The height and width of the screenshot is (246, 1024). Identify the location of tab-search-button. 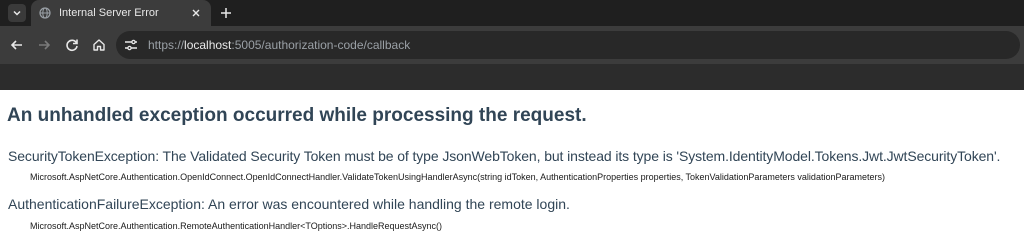
(17, 13).